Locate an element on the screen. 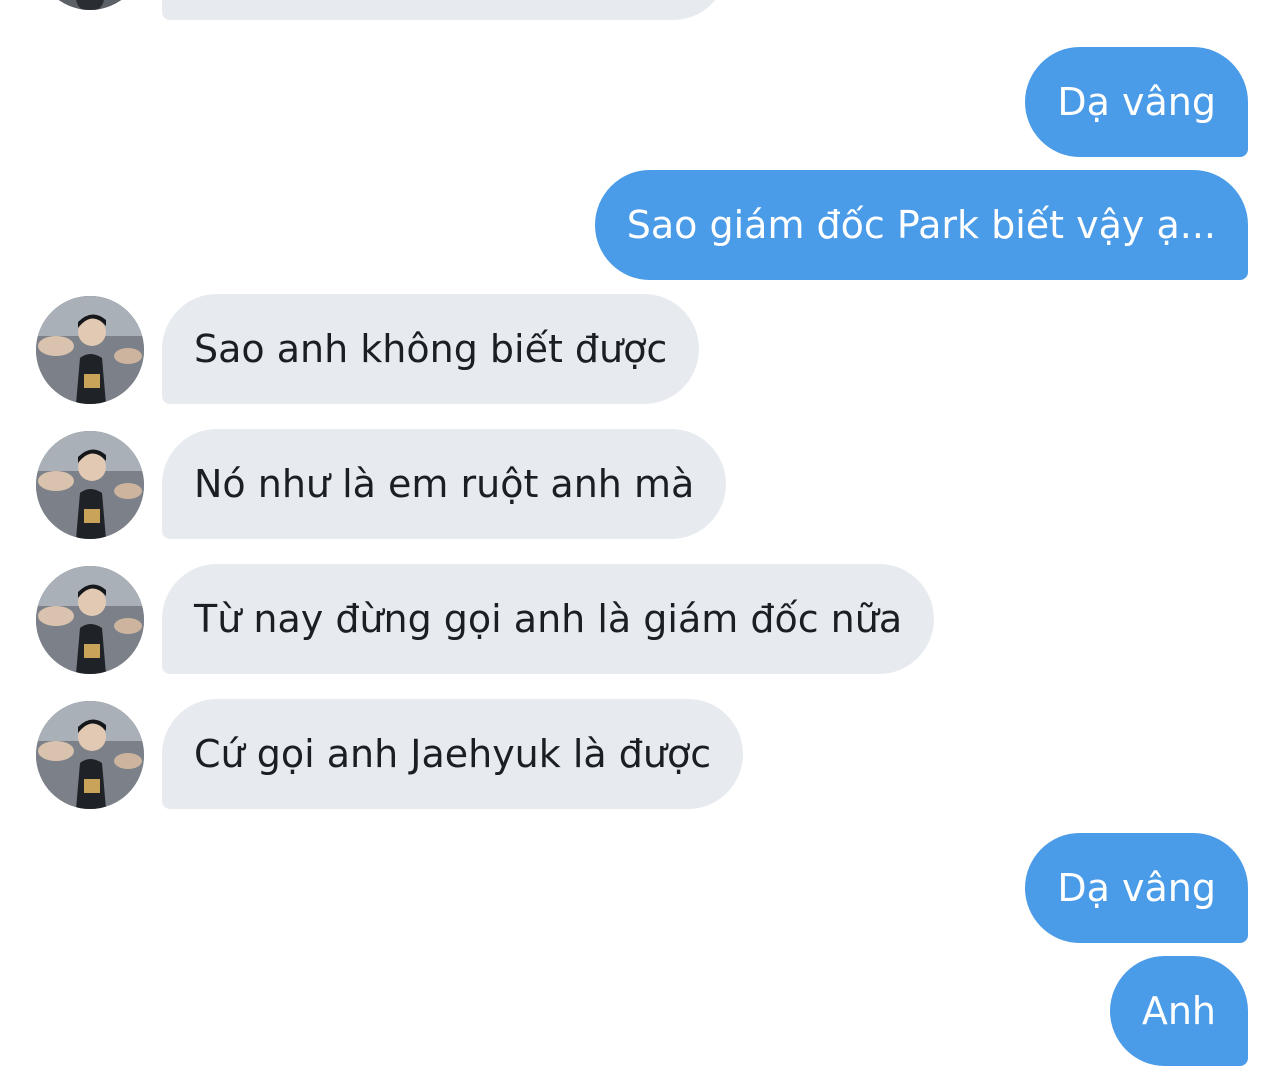  incoming-message-bubble: Sao anh không biết được is located at coordinates (431, 349).